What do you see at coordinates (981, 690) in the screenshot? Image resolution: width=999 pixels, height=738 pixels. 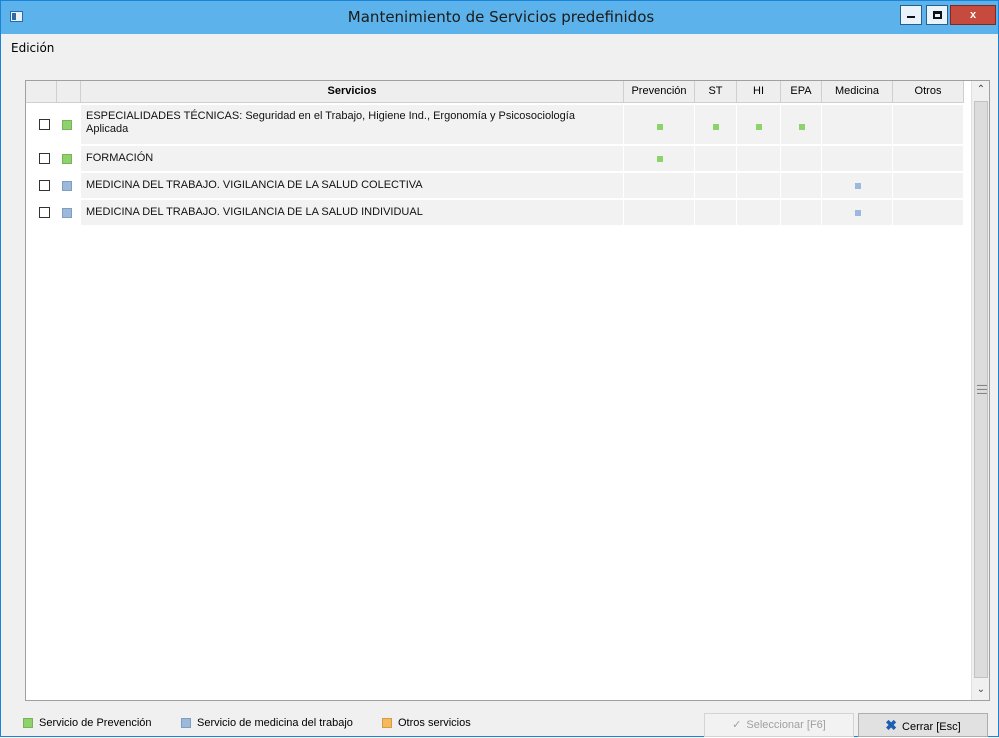 I see `scroll-down-icon: ⌄` at bounding box center [981, 690].